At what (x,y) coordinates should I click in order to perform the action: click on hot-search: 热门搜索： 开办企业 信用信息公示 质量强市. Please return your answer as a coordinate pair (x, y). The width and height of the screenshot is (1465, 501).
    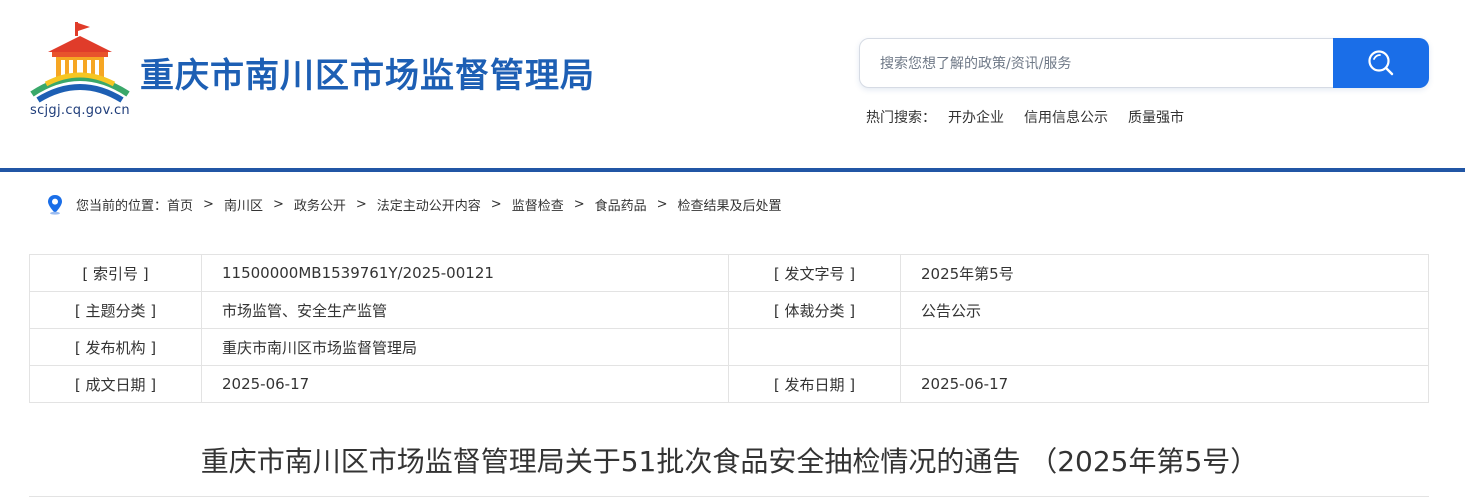
    Looking at the image, I should click on (1035, 117).